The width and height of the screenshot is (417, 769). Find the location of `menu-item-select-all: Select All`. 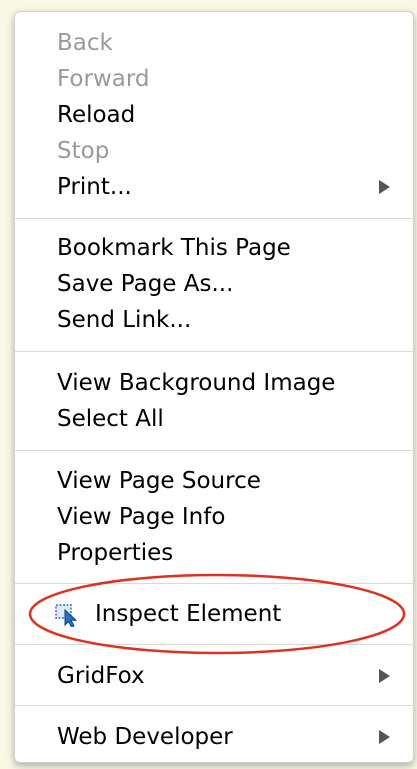

menu-item-select-all: Select All is located at coordinates (214, 419).